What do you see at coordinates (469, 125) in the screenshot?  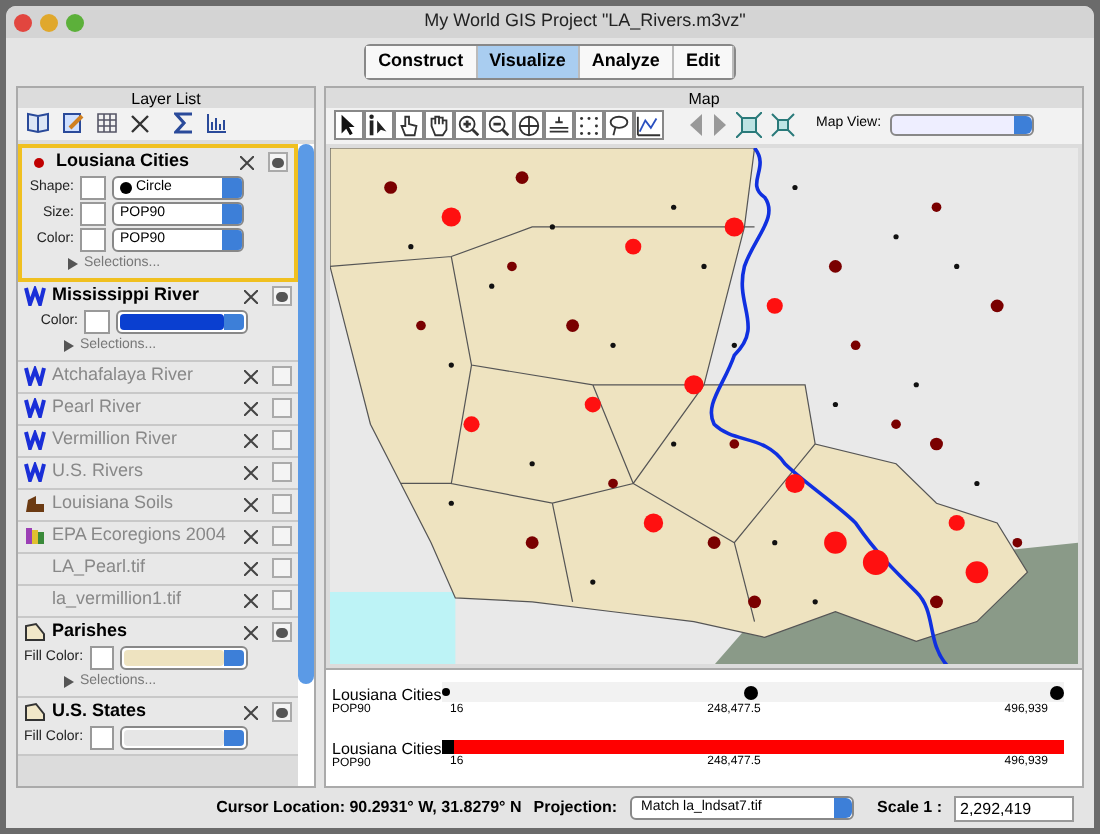 I see `zoom-in-icon` at bounding box center [469, 125].